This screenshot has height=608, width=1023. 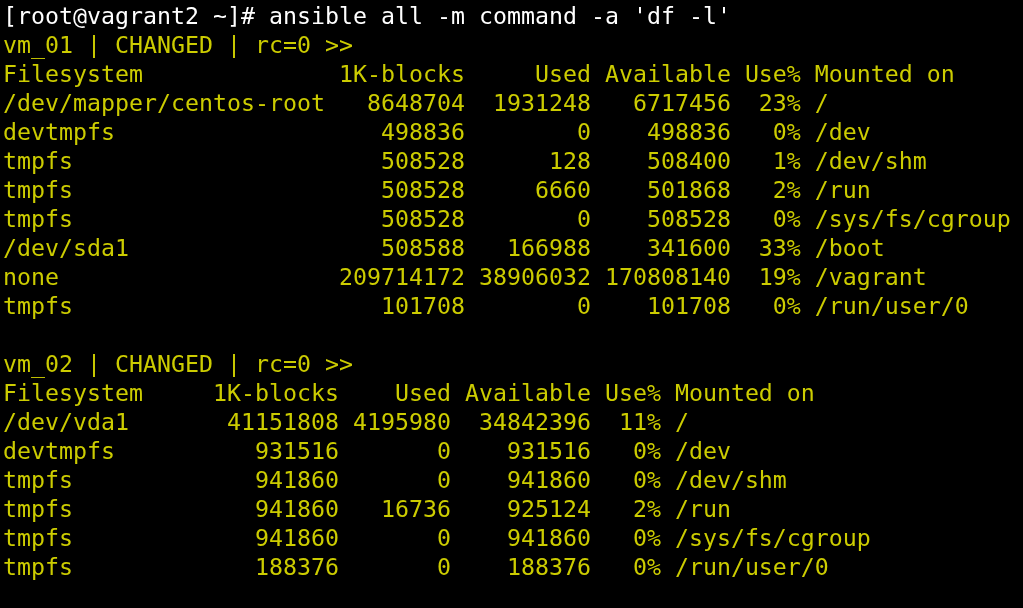 I want to click on output-line: tmpfs 508528 0 508528 0% /sys/fs/cgroup, so click(x=507, y=218).